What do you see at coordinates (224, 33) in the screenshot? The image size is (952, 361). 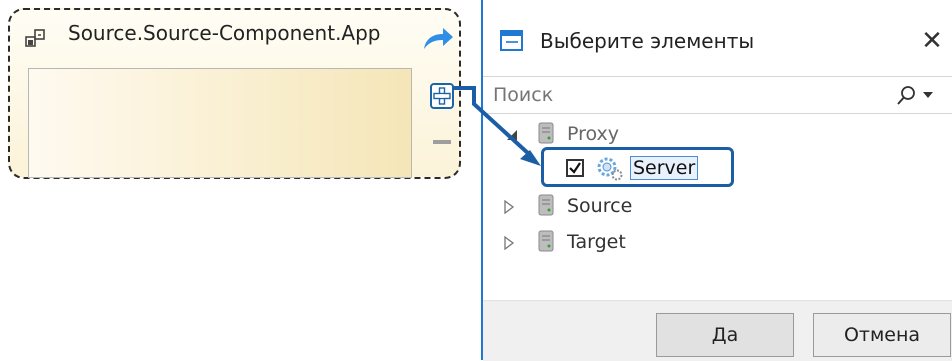 I see `component-title: Source.Source-Component.App` at bounding box center [224, 33].